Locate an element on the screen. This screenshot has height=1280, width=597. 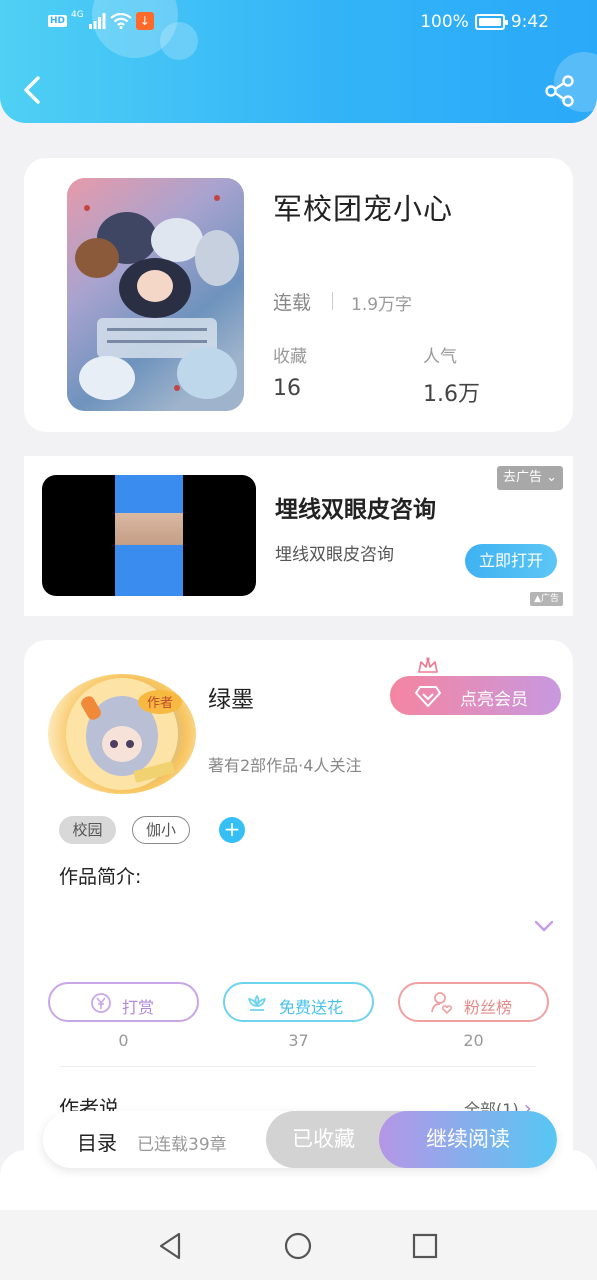
ad-subtitle: 埋线双眼皮咨询 is located at coordinates (334, 555).